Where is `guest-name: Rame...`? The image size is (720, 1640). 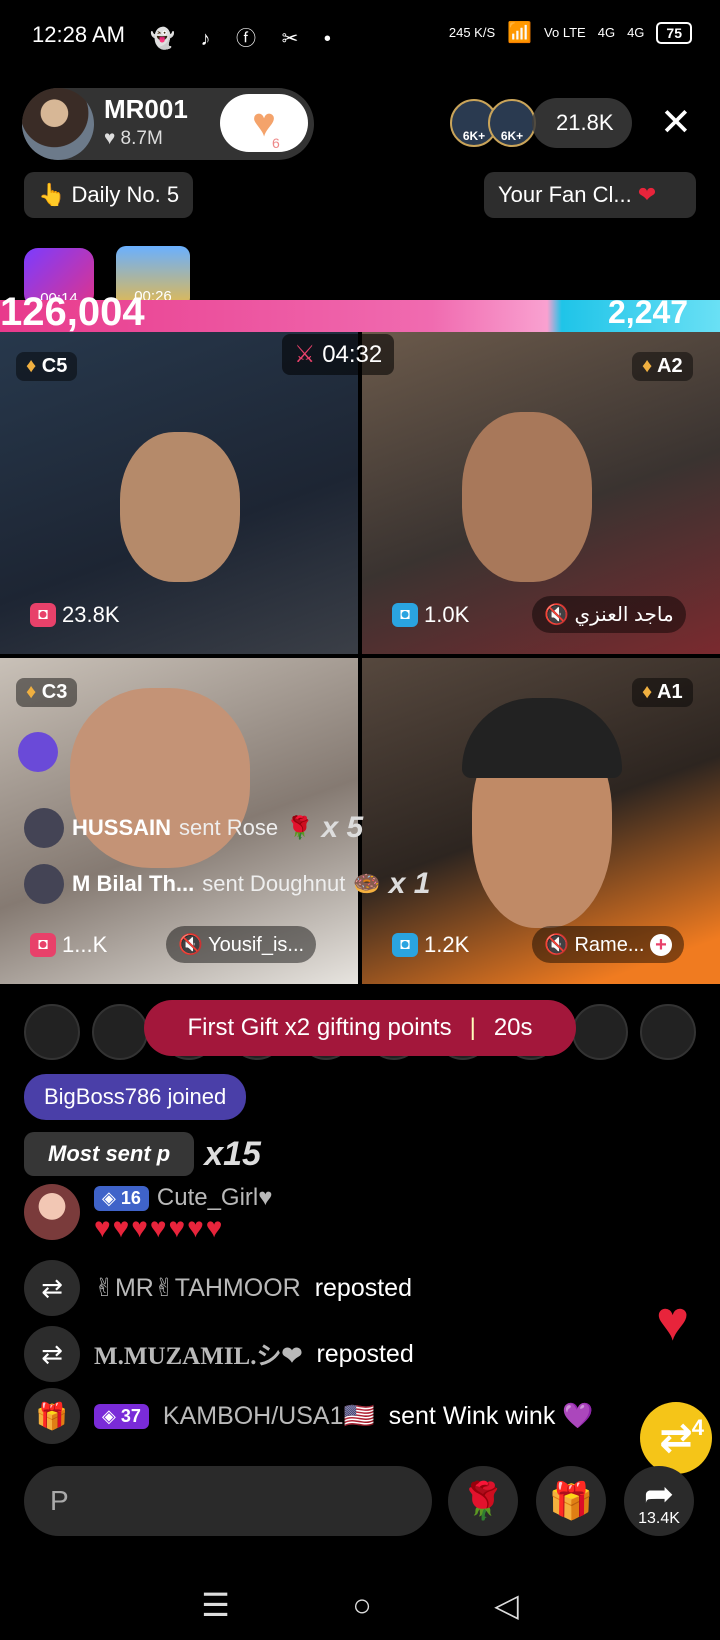
guest-name: Rame... is located at coordinates (609, 945).